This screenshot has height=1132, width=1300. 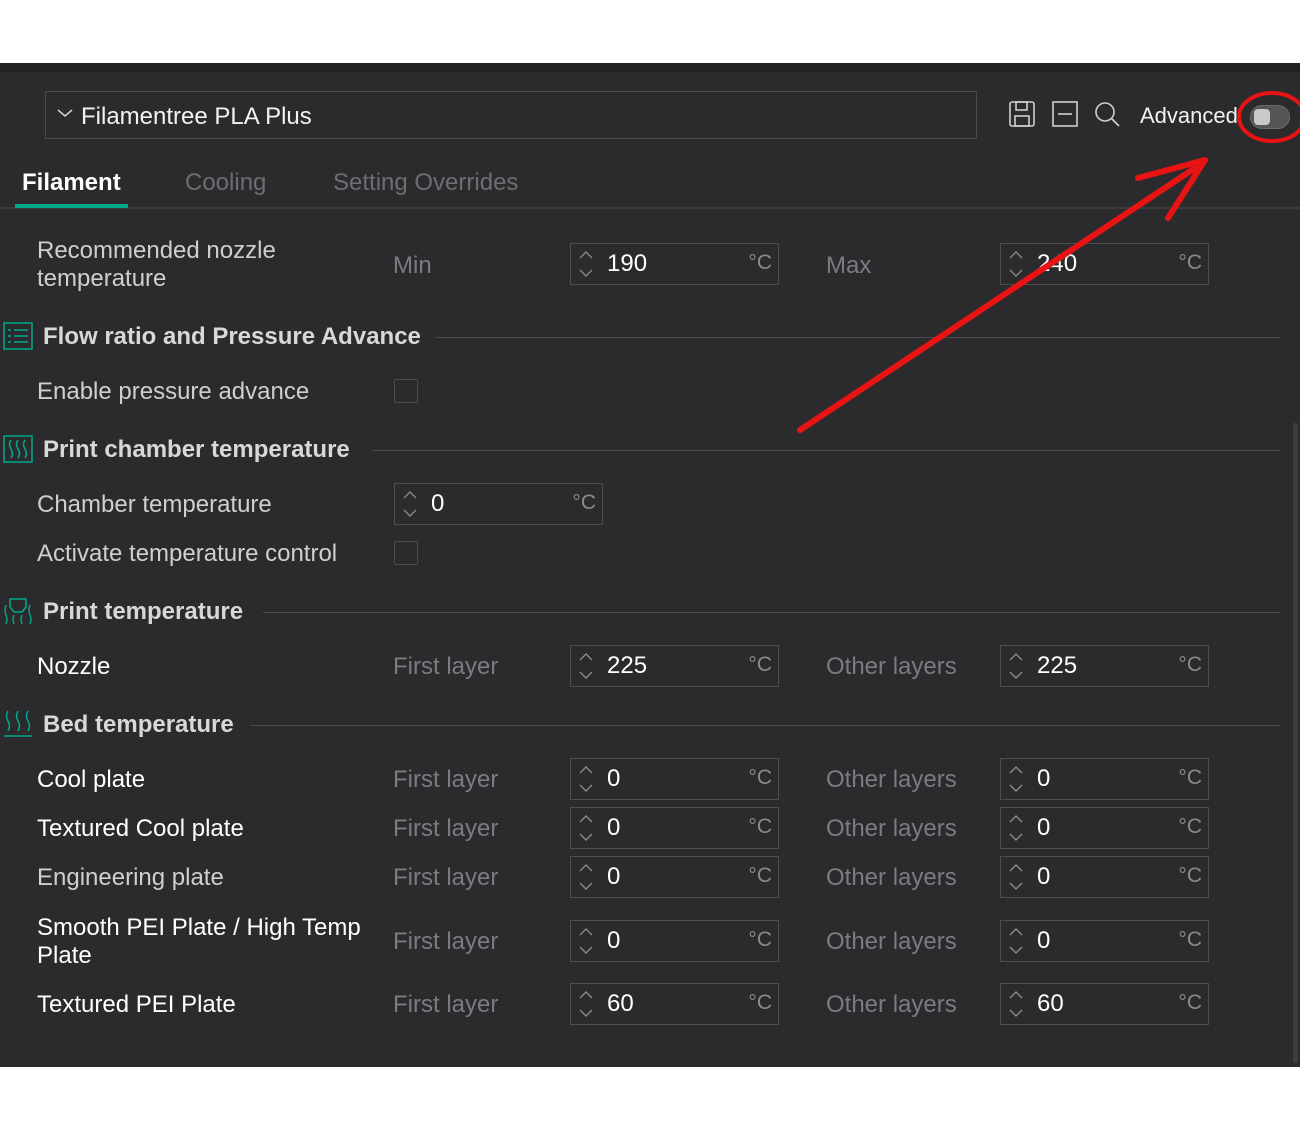 What do you see at coordinates (91, 779) in the screenshot?
I see `bed-row-label: Cool plate` at bounding box center [91, 779].